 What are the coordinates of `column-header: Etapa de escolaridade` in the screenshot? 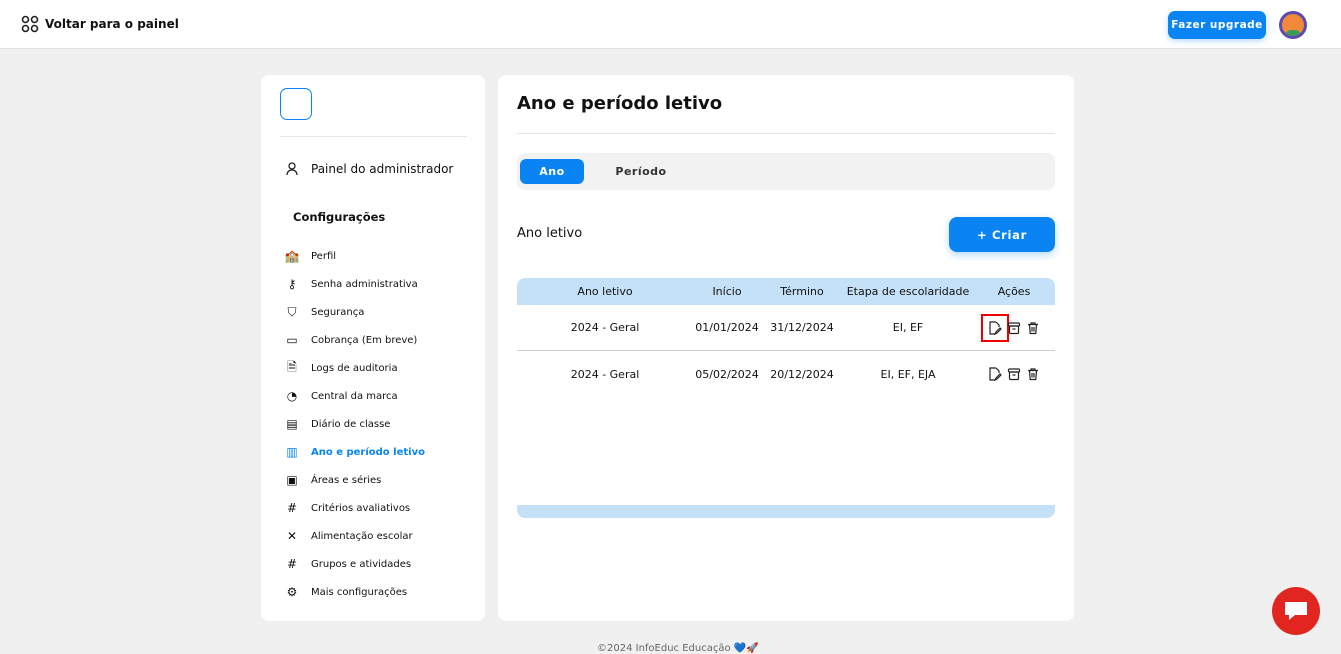 It's located at (908, 291).